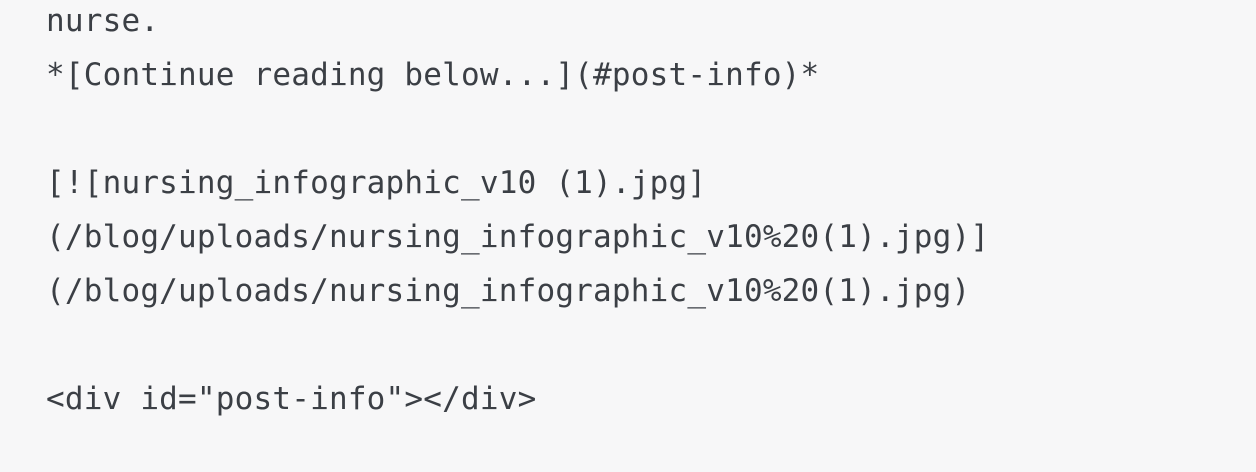  I want to click on code-line-8: <div id="post-info"></div>, so click(291, 399).